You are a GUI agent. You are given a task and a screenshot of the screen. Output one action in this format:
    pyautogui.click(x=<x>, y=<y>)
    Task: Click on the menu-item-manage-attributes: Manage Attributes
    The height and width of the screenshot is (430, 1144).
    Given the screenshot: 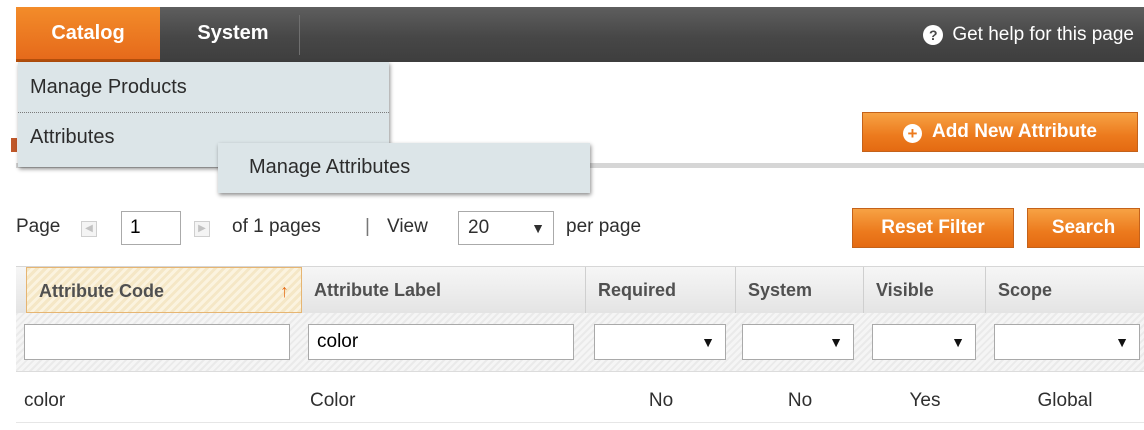 What is the action you would take?
    pyautogui.click(x=329, y=167)
    